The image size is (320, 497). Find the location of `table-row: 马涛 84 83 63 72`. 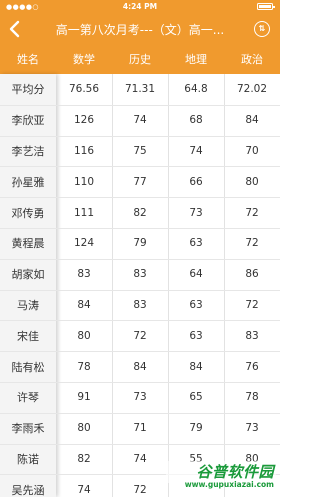

table-row: 马涛 84 83 63 72 is located at coordinates (140, 305).